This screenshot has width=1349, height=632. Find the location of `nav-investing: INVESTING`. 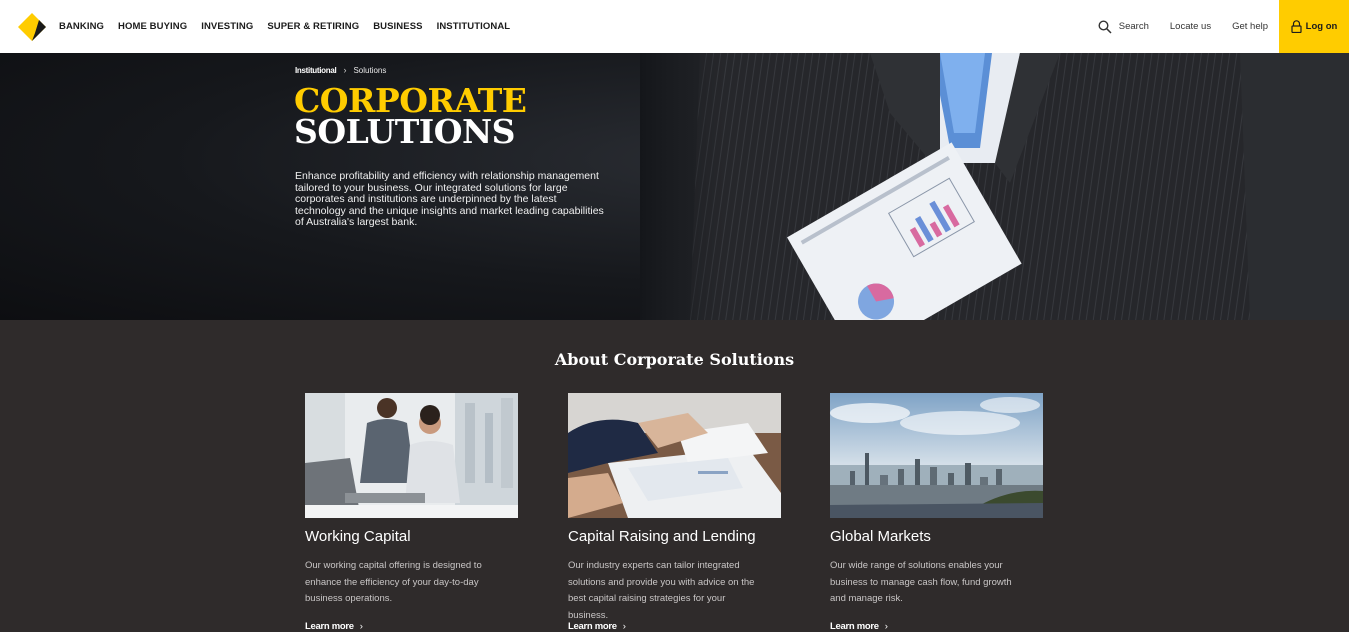

nav-investing: INVESTING is located at coordinates (227, 26).